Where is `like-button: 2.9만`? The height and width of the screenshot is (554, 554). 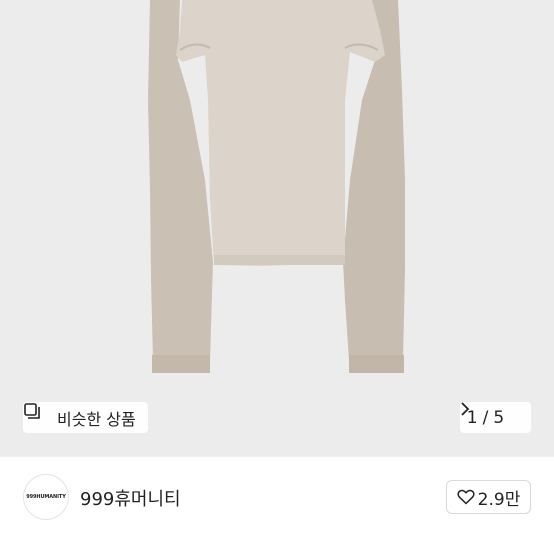
like-button: 2.9만 is located at coordinates (488, 497).